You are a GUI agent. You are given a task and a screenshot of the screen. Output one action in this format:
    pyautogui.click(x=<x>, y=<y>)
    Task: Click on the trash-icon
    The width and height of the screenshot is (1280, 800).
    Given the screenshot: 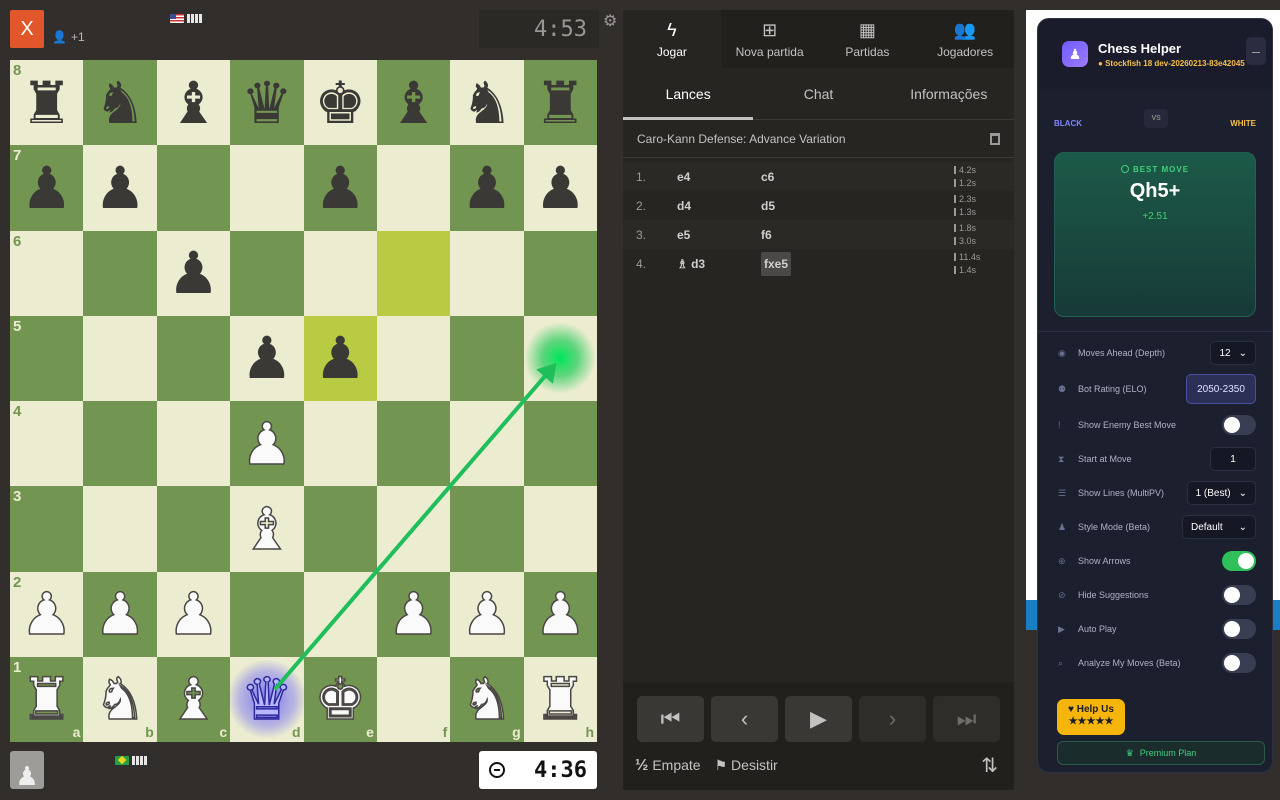 What is the action you would take?
    pyautogui.click(x=995, y=138)
    